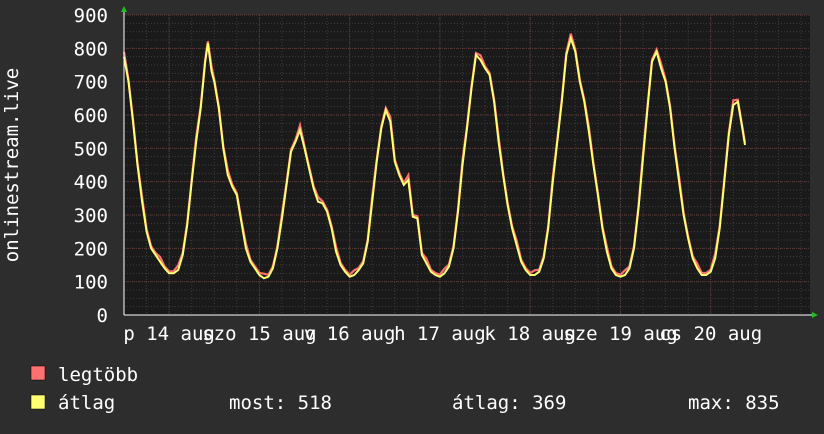  Describe the element at coordinates (710, 334) in the screenshot. I see `x-tick-label: cs 20 aug` at that location.